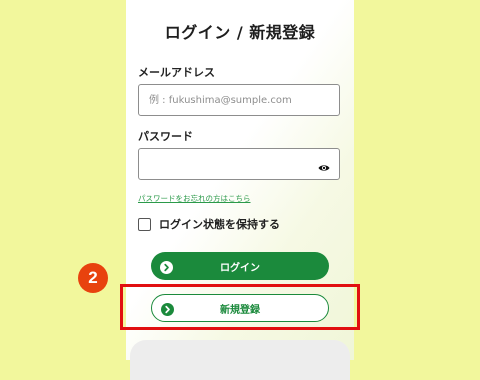  I want to click on remember-me-toggle: ログイン状態を保持する, so click(209, 224).